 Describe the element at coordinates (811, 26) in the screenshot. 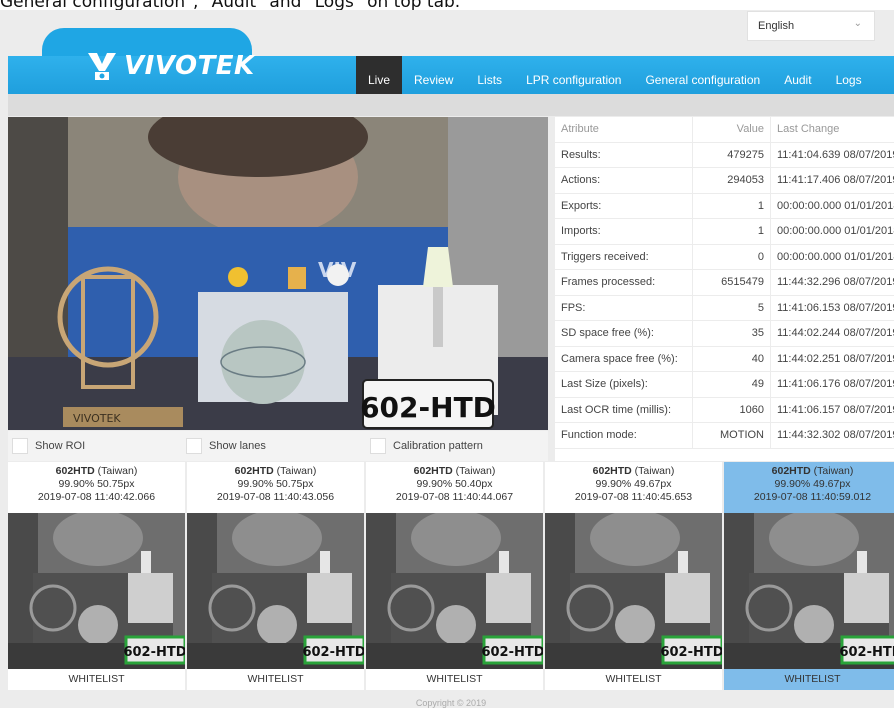

I see `language-select: English ⌄` at that location.